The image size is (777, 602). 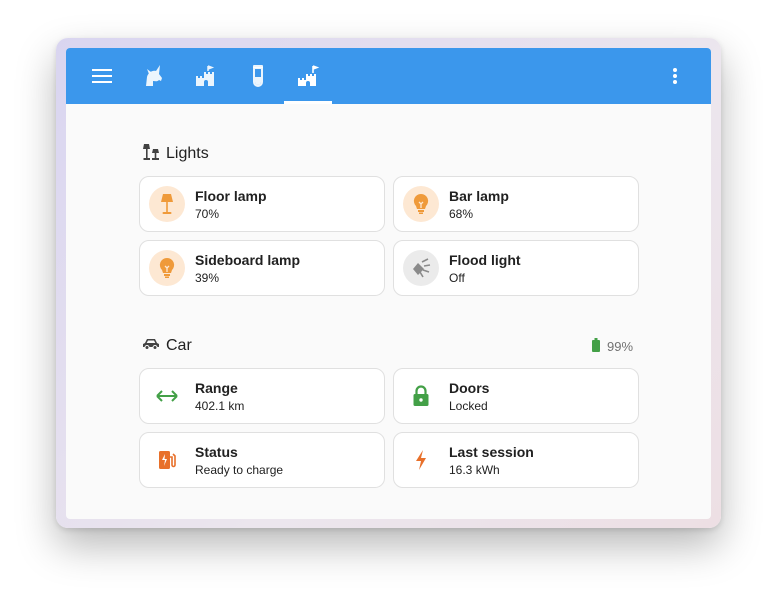 What do you see at coordinates (167, 460) in the screenshot?
I see `ev-station-icon` at bounding box center [167, 460].